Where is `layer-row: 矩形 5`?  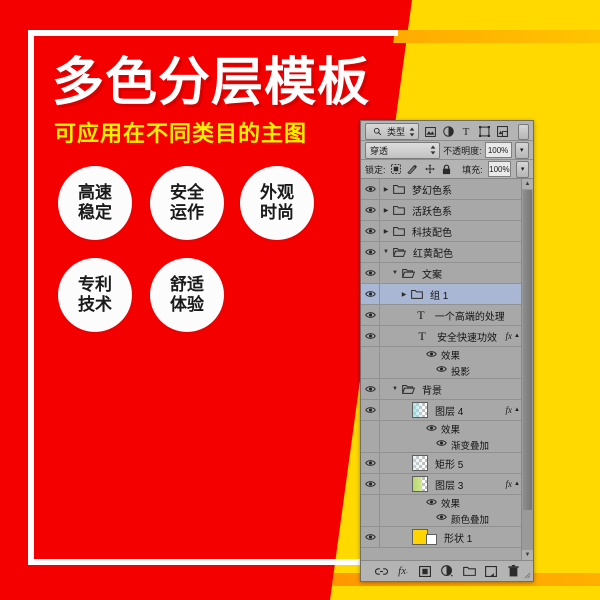
layer-row: 矩形 5 is located at coordinates (441, 463).